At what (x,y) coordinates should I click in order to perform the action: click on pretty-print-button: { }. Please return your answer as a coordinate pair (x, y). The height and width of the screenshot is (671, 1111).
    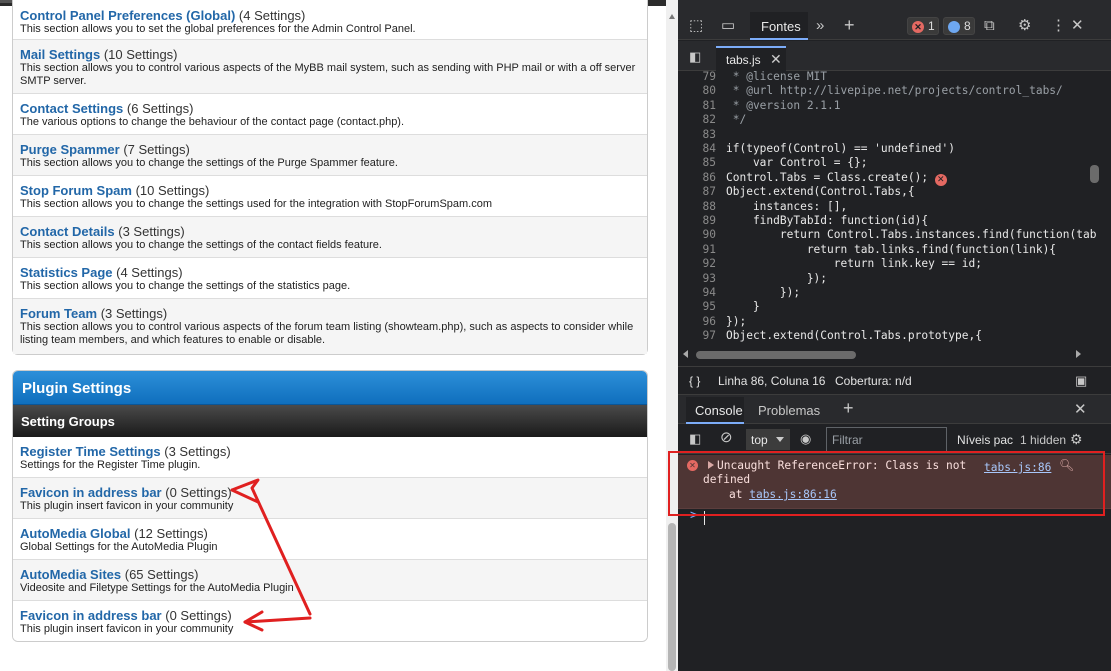
    Looking at the image, I should click on (694, 381).